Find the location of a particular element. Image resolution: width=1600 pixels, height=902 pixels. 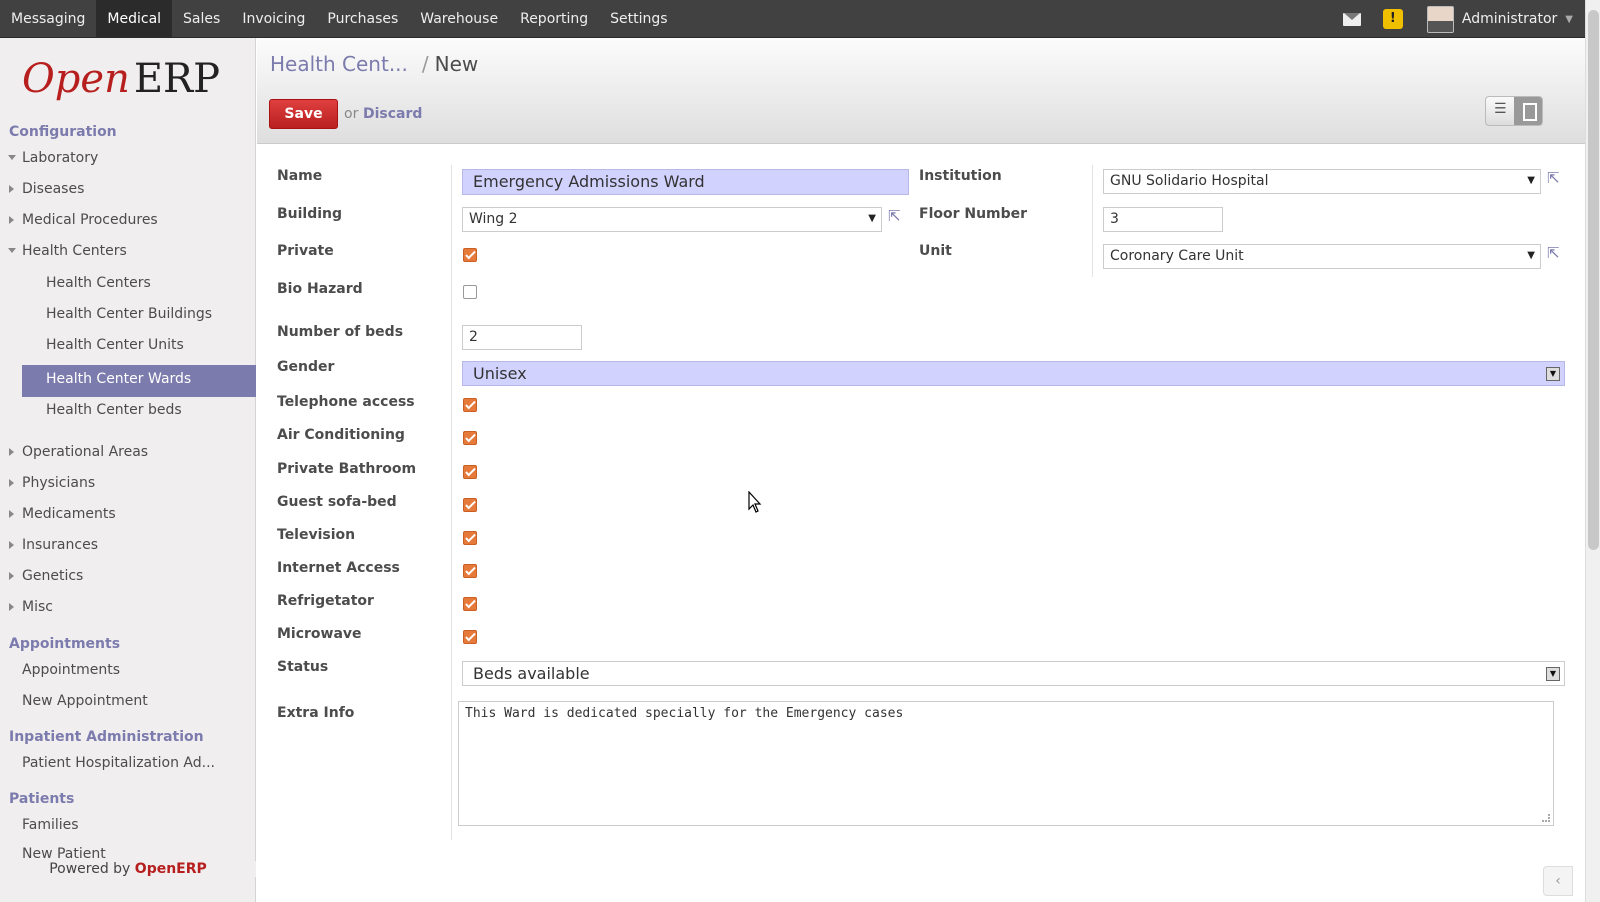

sidebar-item-sub-health-centers: Health Centers is located at coordinates (98, 283).